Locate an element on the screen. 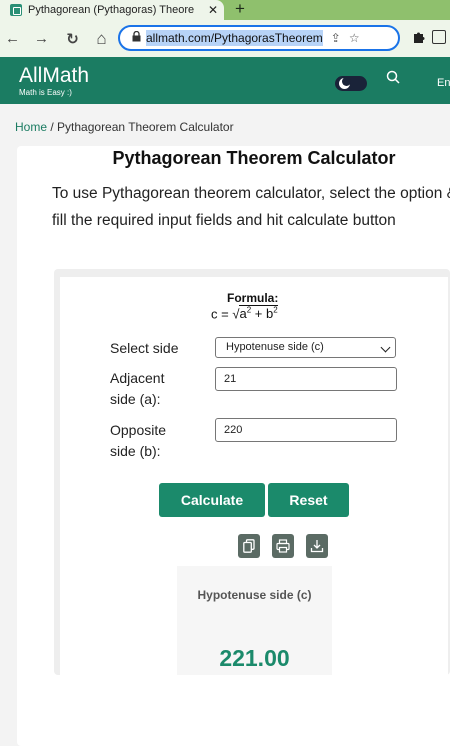 This screenshot has height=746, width=450. select-side-label: Select side is located at coordinates (144, 348).